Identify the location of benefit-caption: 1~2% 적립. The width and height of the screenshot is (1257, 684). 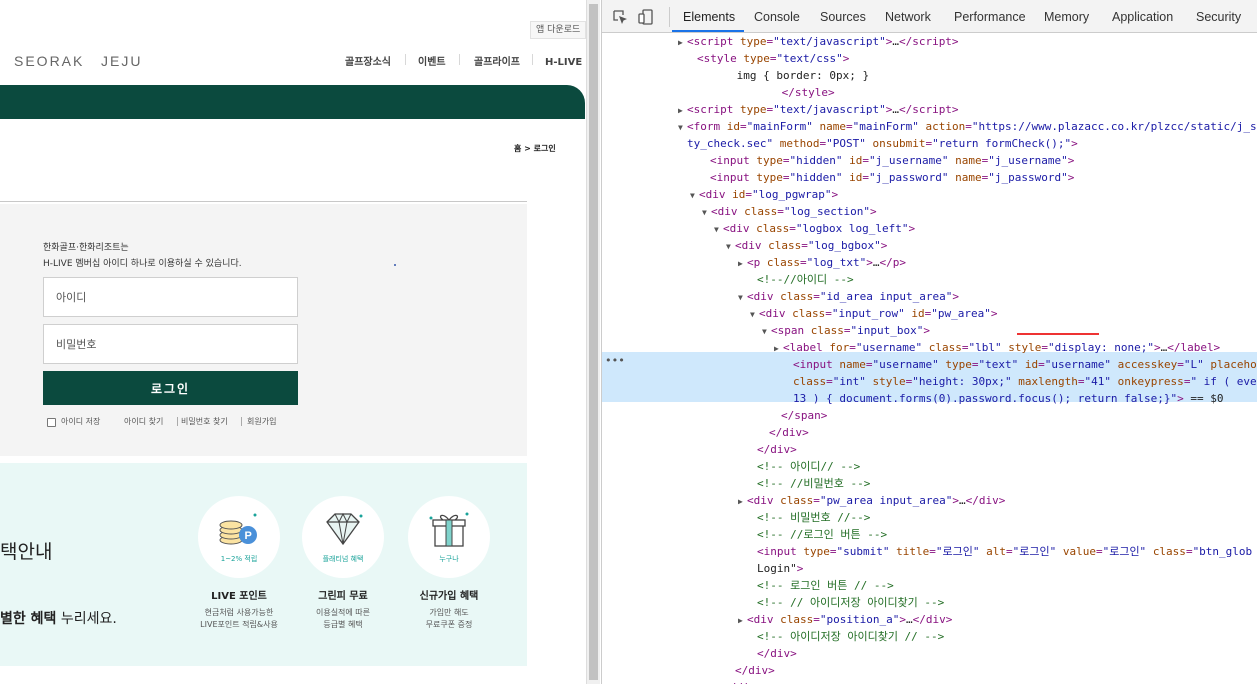
(239, 559).